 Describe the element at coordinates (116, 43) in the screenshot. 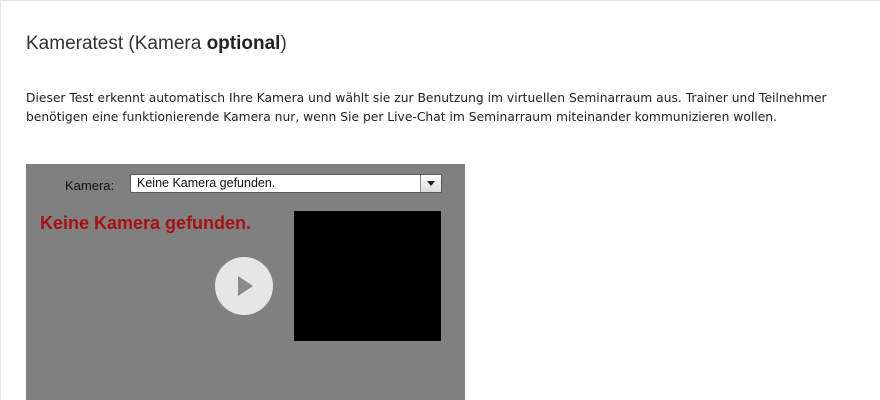

I see `section-title-prefix: Kameratest (Kamera` at that location.